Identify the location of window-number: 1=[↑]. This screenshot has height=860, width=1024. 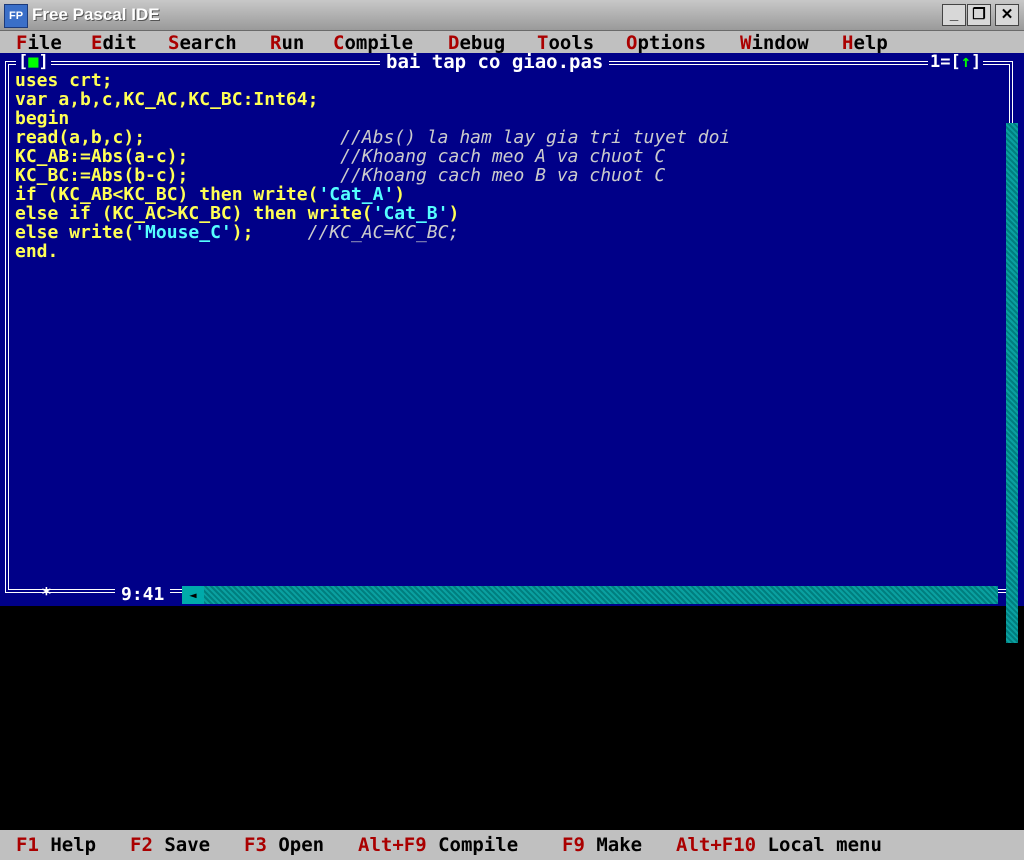
(956, 62).